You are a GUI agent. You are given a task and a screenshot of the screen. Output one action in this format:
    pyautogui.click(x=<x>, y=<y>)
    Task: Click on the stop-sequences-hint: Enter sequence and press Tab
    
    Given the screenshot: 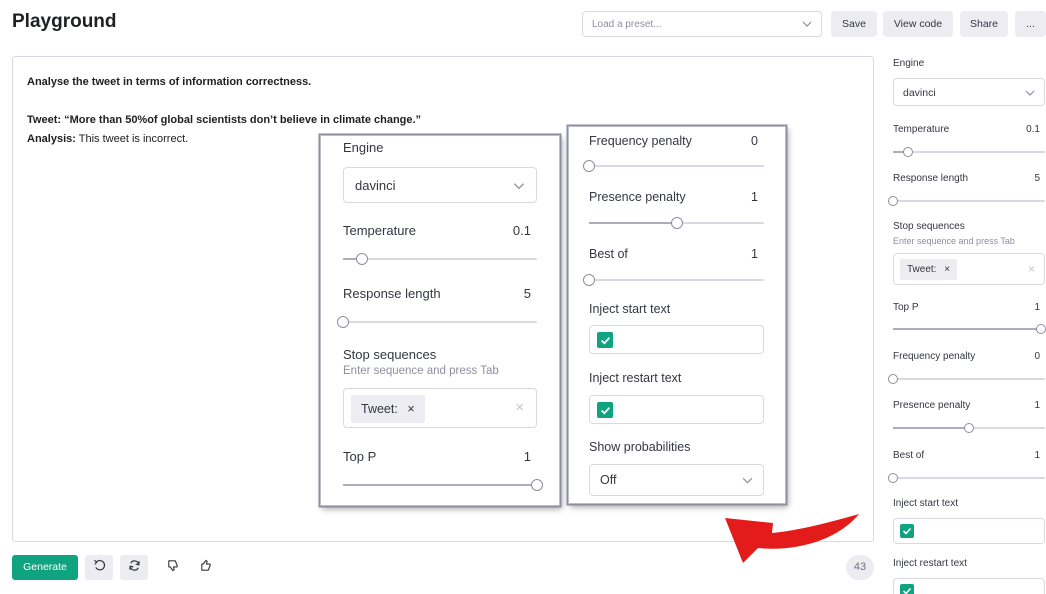 What is the action you would take?
    pyautogui.click(x=421, y=371)
    